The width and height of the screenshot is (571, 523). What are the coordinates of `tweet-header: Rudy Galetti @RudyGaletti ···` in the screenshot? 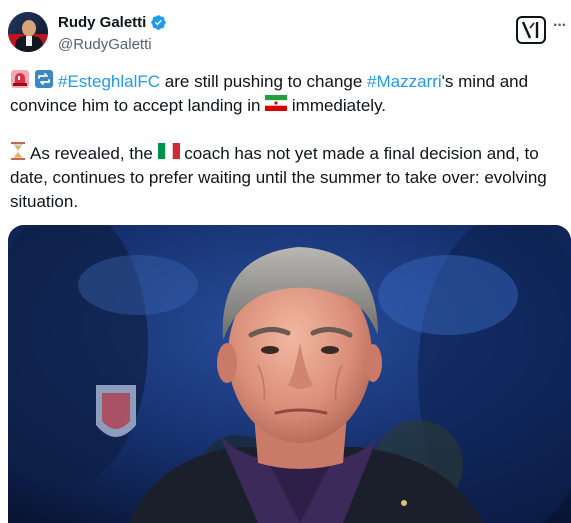 It's located at (285, 32).